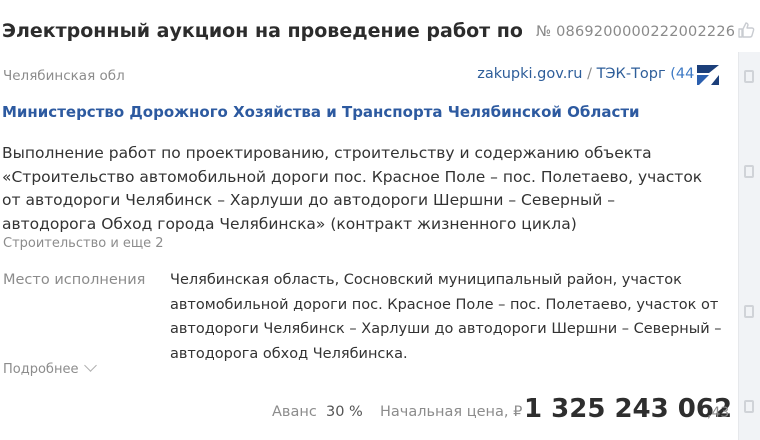  Describe the element at coordinates (628, 409) in the screenshot. I see `price-value: 1 325 243 062` at that location.